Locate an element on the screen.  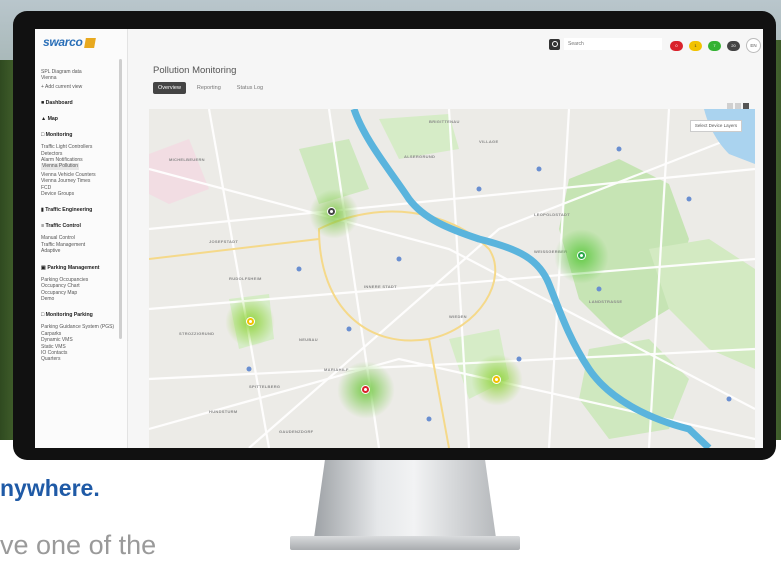
sidebar-section-label: Map is located at coordinates (52, 119).